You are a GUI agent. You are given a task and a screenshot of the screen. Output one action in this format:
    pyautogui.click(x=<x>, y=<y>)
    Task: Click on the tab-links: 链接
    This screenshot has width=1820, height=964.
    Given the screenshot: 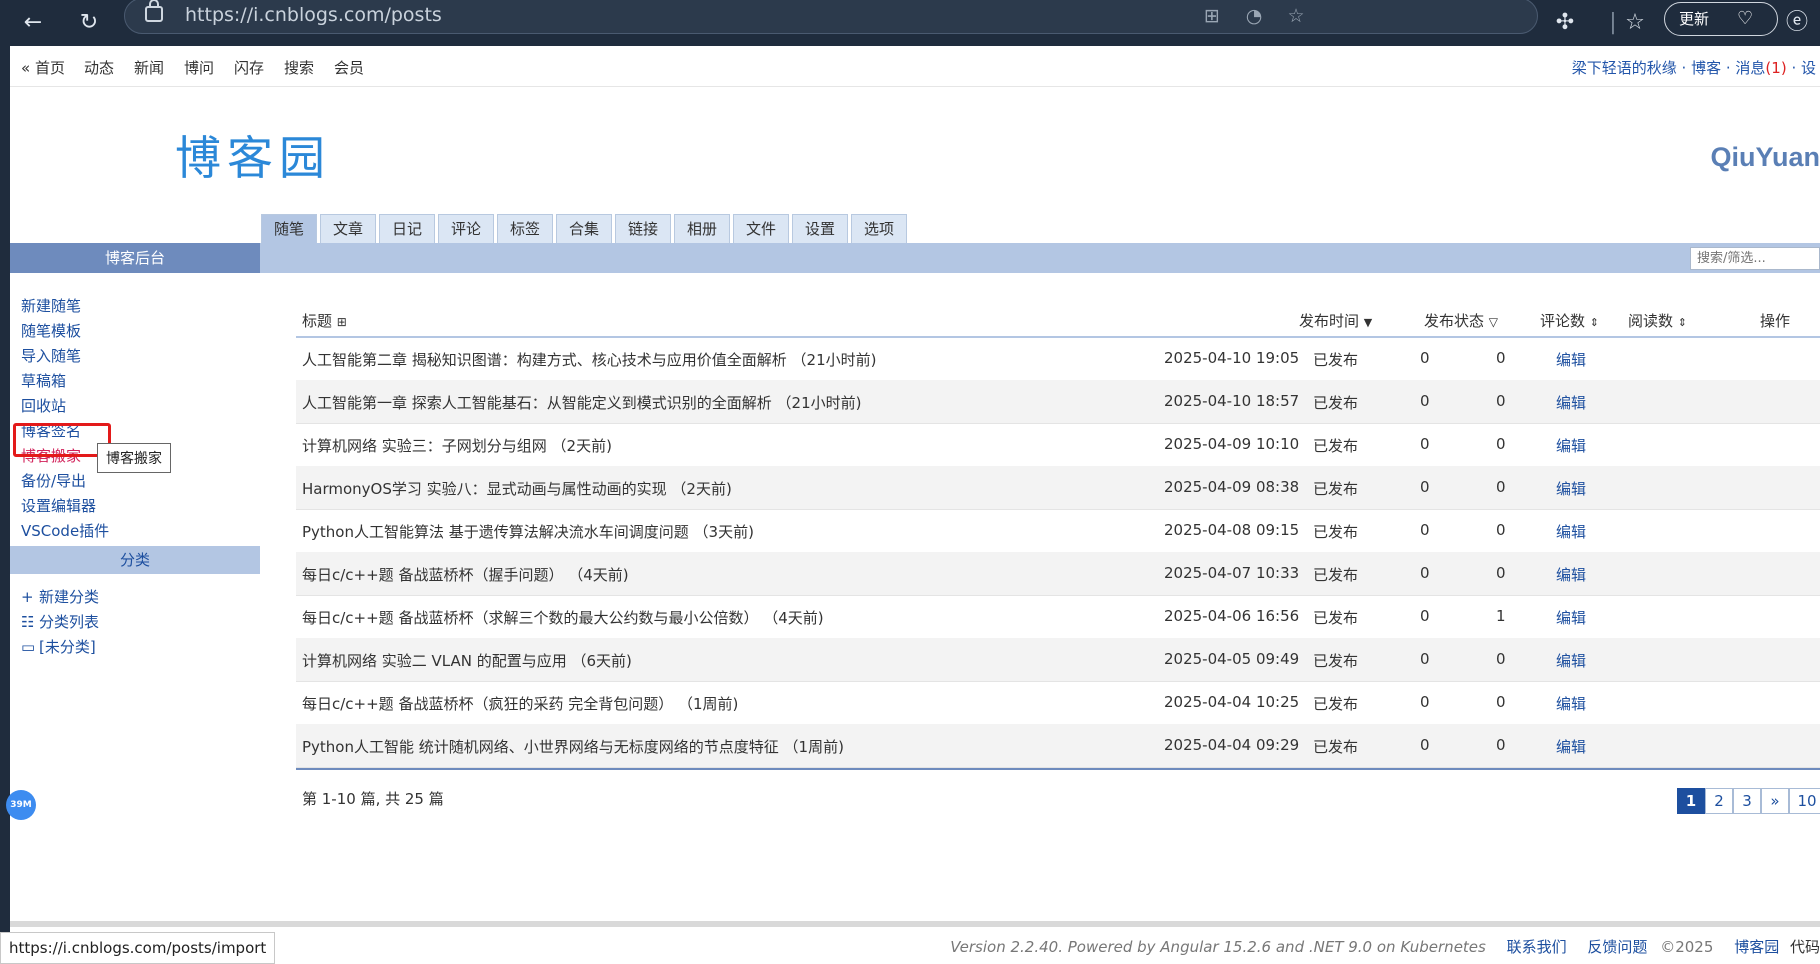 What is the action you would take?
    pyautogui.click(x=643, y=228)
    